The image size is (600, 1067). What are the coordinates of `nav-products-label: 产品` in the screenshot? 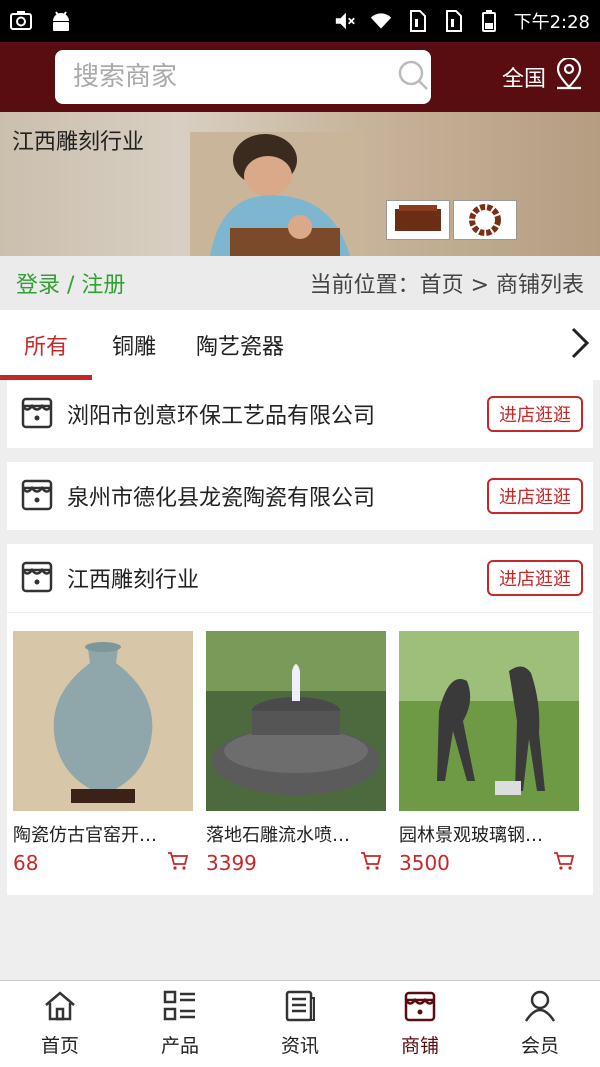 It's located at (179, 1046).